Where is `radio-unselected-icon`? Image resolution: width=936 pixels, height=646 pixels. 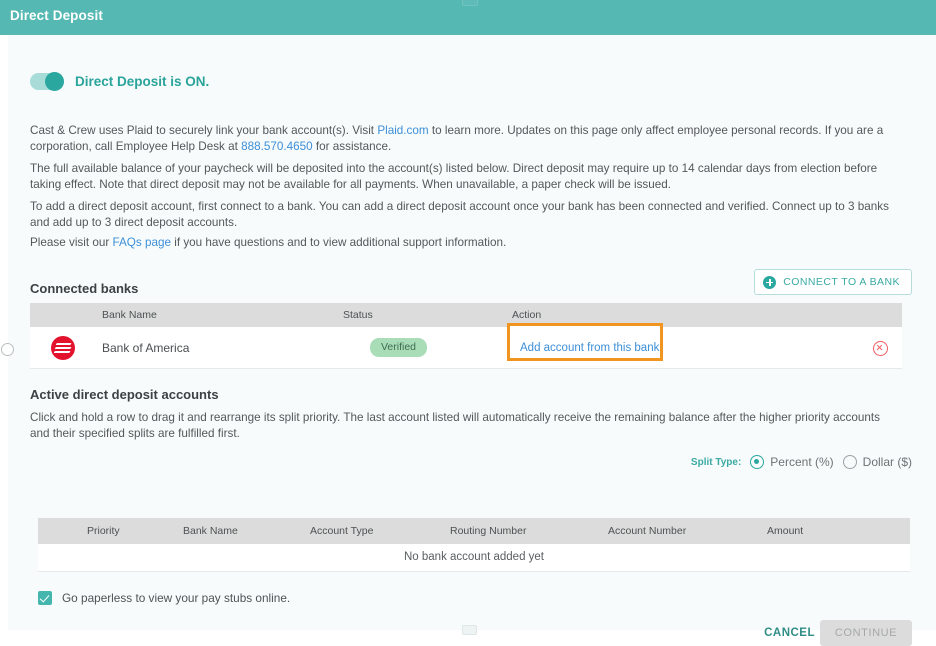 radio-unselected-icon is located at coordinates (849, 462).